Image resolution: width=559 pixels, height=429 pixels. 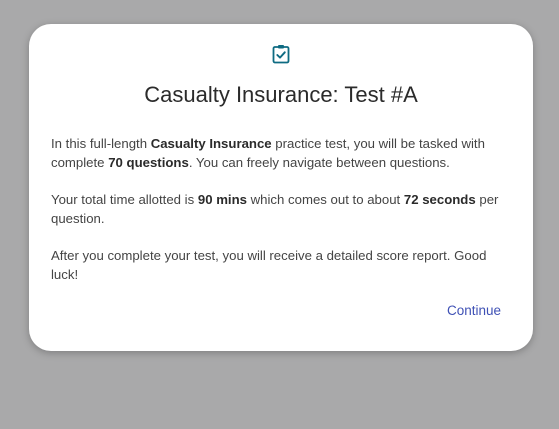 I want to click on continue-button: Continue, so click(x=474, y=310).